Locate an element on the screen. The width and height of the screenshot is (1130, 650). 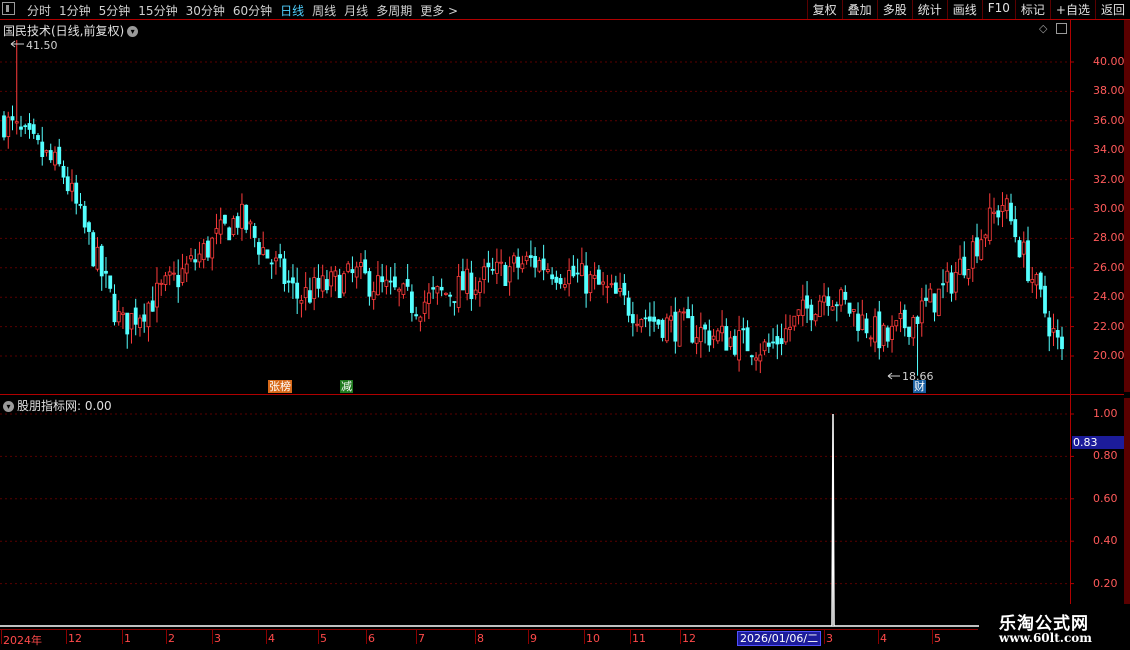
date-tick-label: 5 is located at coordinates (323, 638).